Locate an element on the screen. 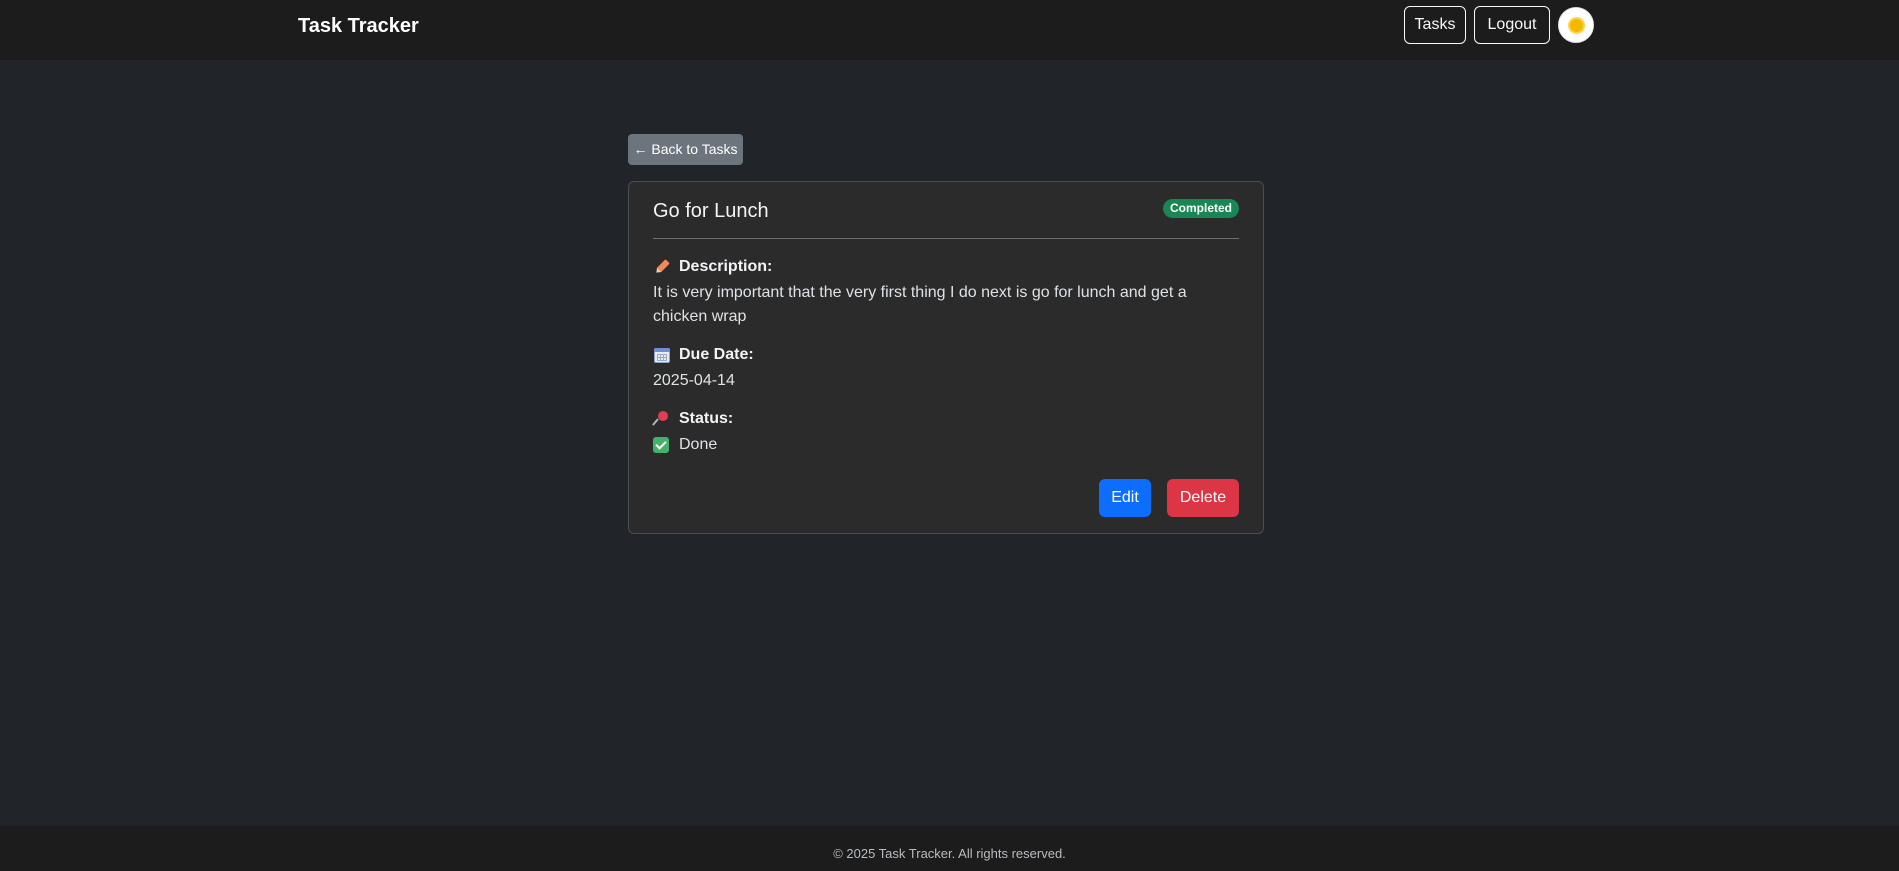  delete-button: Delete is located at coordinates (1203, 498).